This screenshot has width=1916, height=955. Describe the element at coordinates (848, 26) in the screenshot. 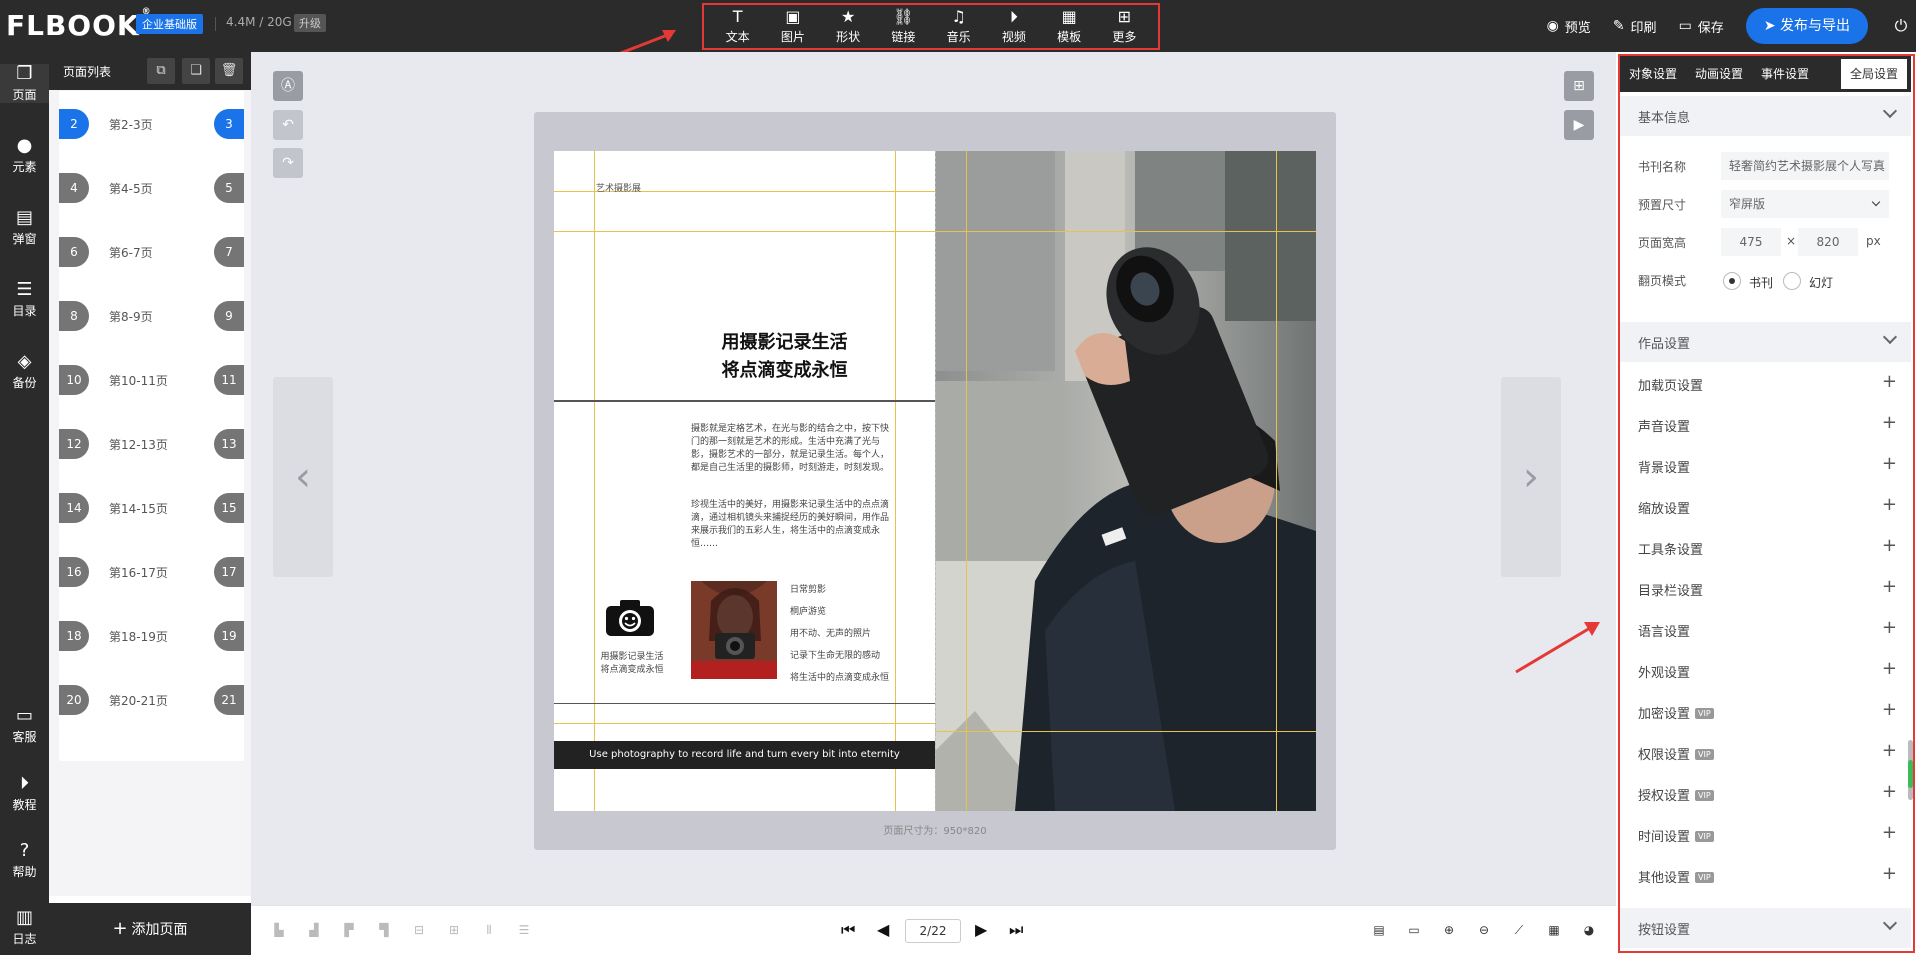

I see `tool-shape: ★ 形状` at that location.